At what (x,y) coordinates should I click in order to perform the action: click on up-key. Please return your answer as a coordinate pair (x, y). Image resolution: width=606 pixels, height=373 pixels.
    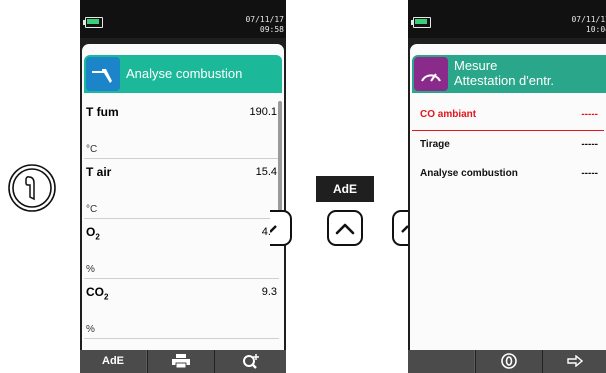
    Looking at the image, I should click on (345, 228).